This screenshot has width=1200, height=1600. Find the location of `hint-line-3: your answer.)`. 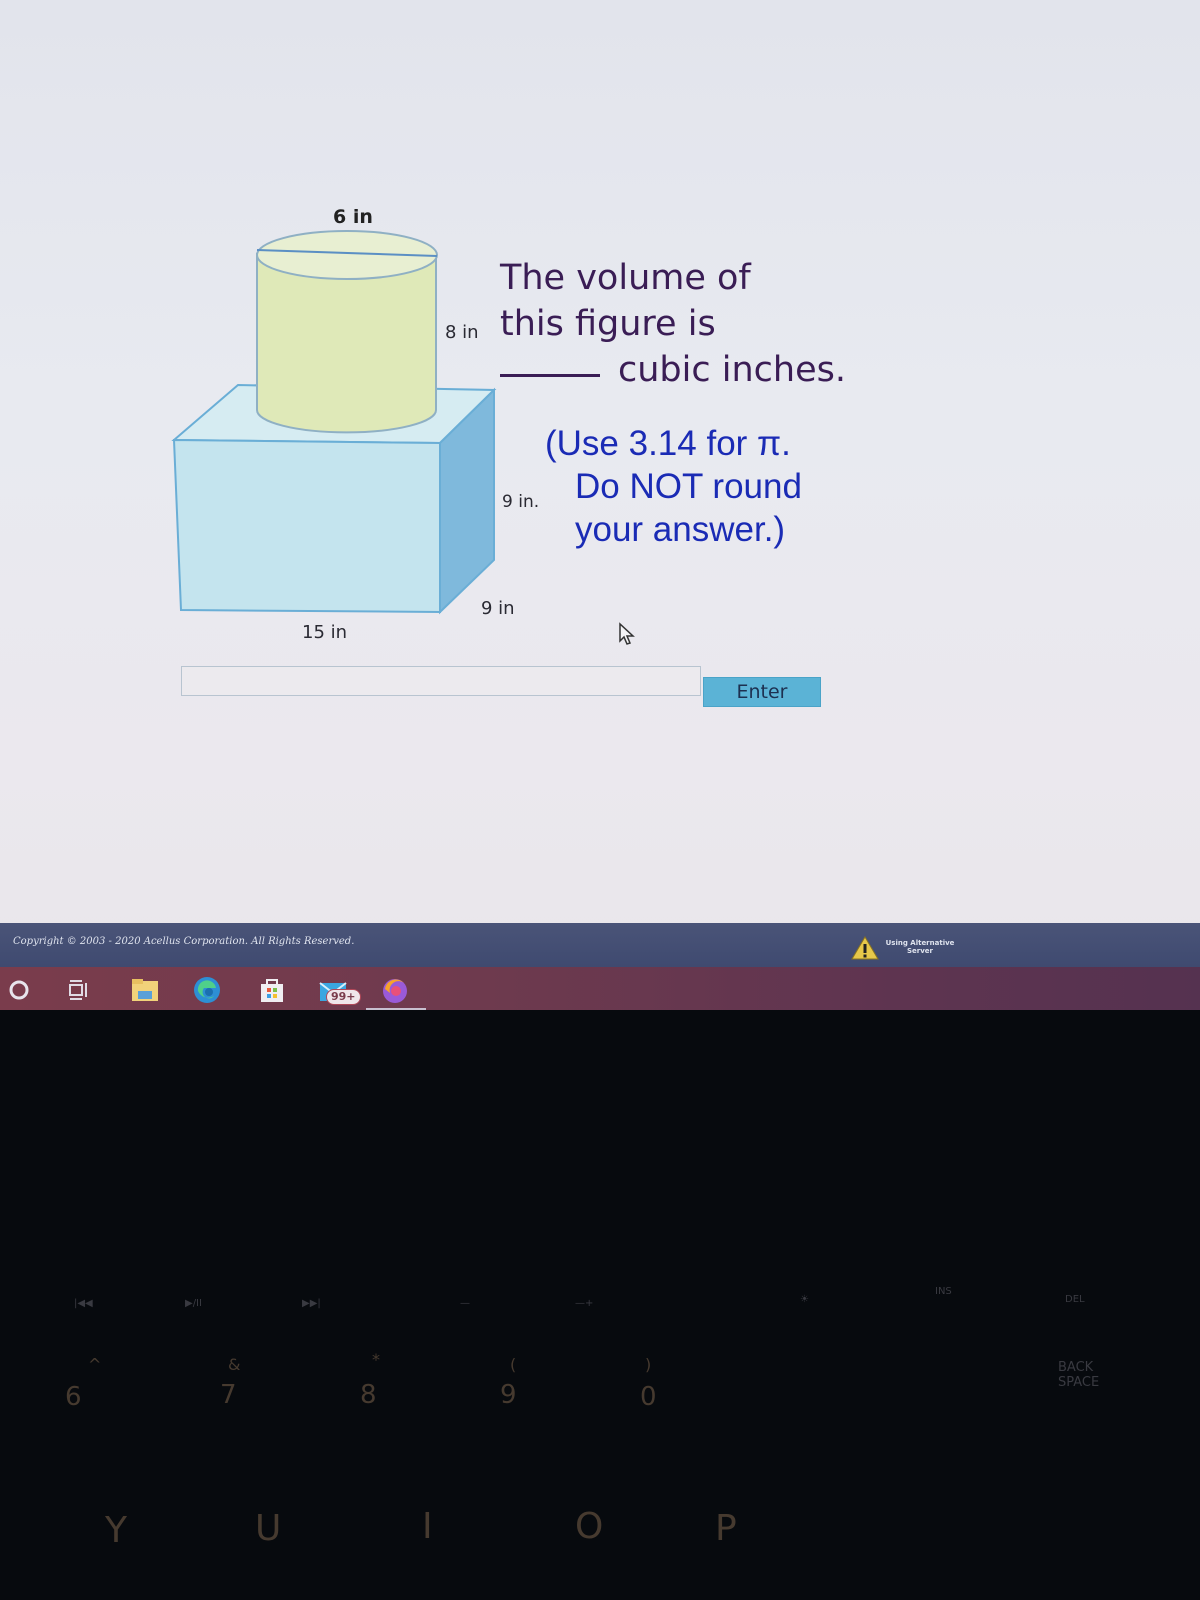

hint-line-3: your answer.) is located at coordinates (680, 529).